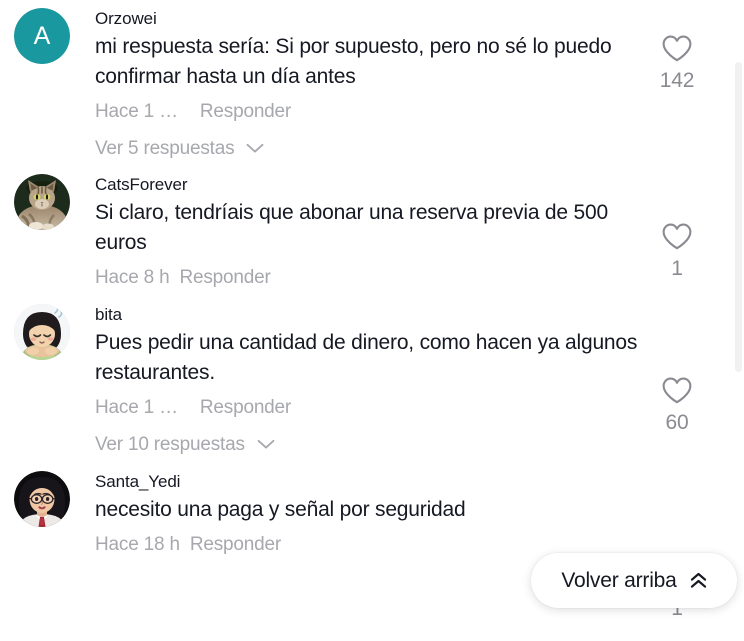 Image resolution: width=744 pixels, height=641 pixels. What do you see at coordinates (414, 313) in the screenshot?
I see `comment-username: bita` at bounding box center [414, 313].